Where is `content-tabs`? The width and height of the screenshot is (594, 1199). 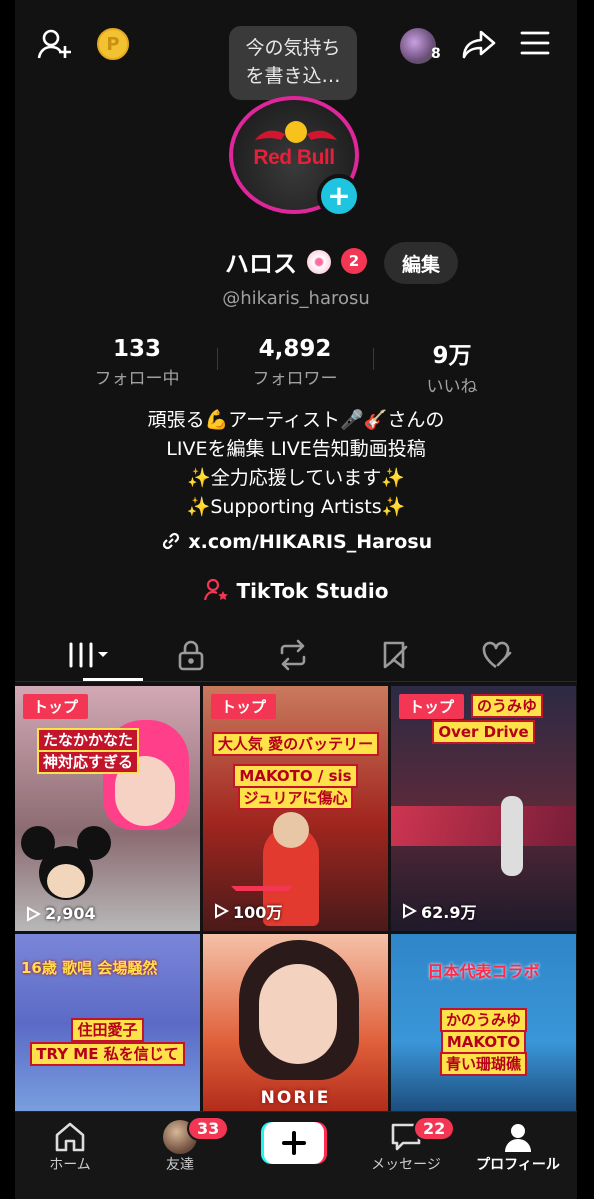
content-tabs is located at coordinates (296, 656).